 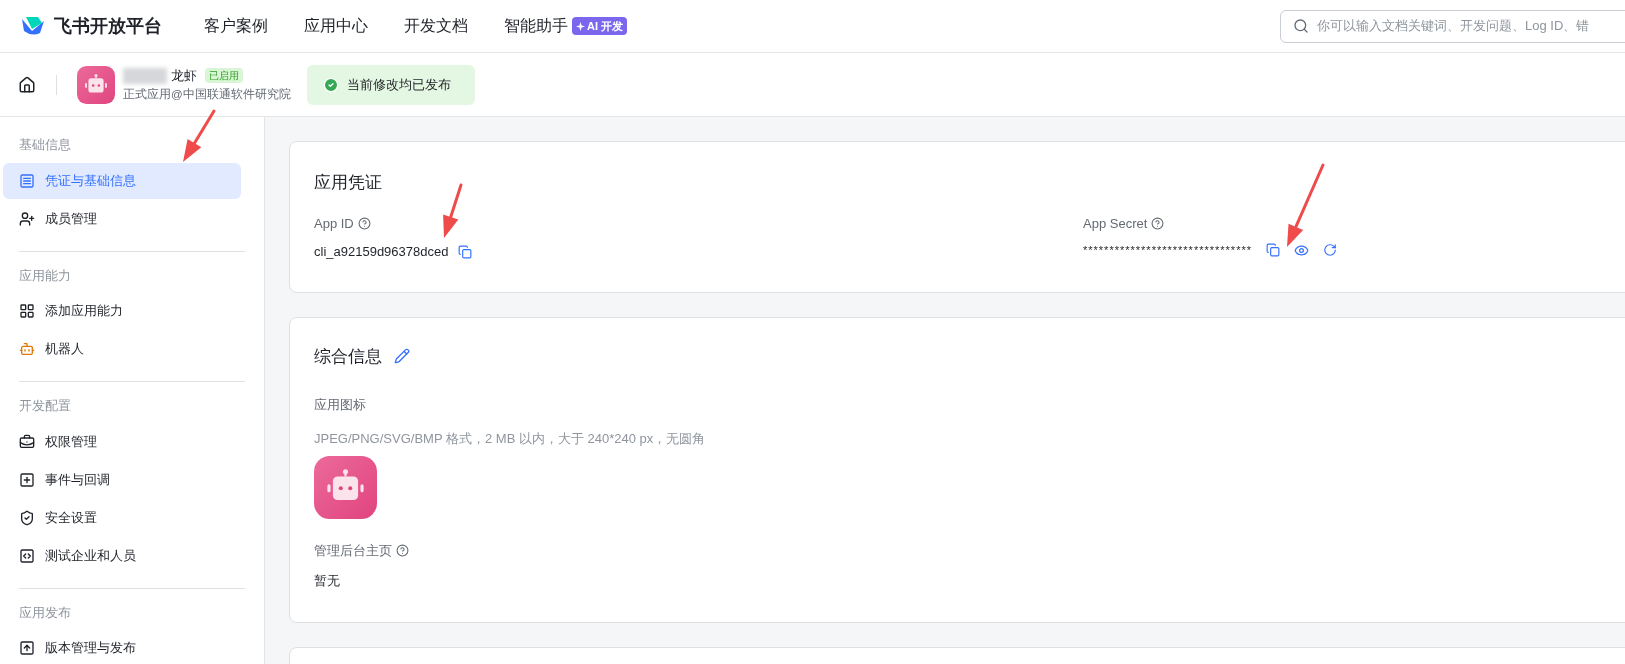 What do you see at coordinates (1330, 250) in the screenshot?
I see `refresh-icon` at bounding box center [1330, 250].